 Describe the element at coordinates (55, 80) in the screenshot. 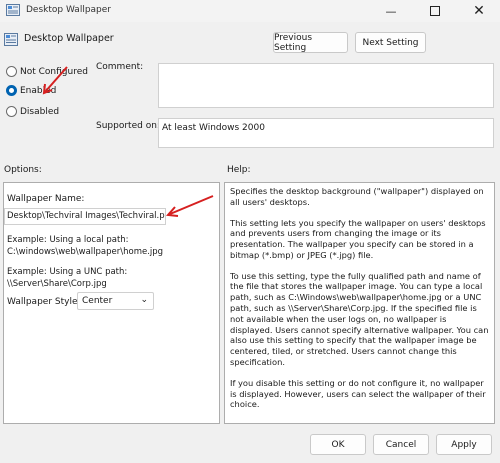

I see `arrow-to-enabled` at that location.